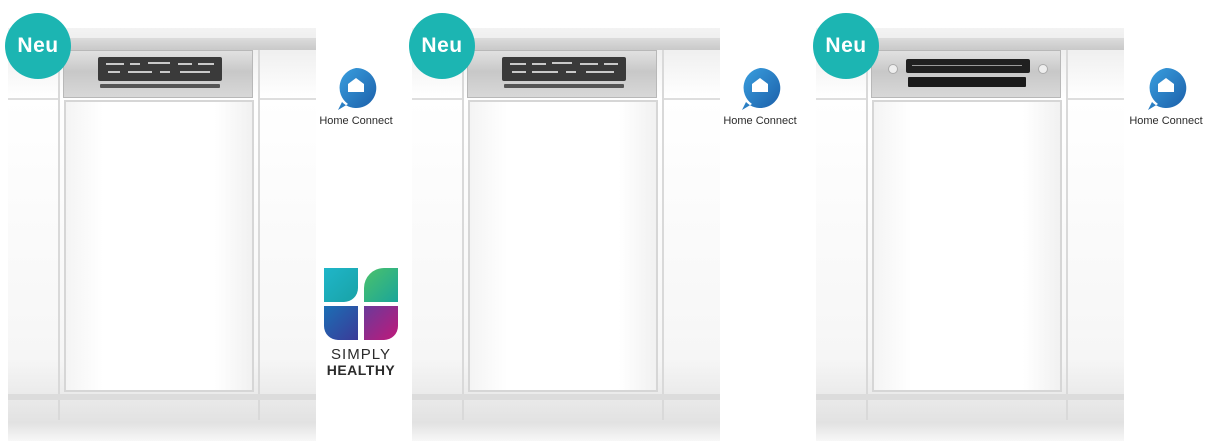 This screenshot has height=441, width=1223. I want to click on simply-healthy-icon, so click(361, 304).